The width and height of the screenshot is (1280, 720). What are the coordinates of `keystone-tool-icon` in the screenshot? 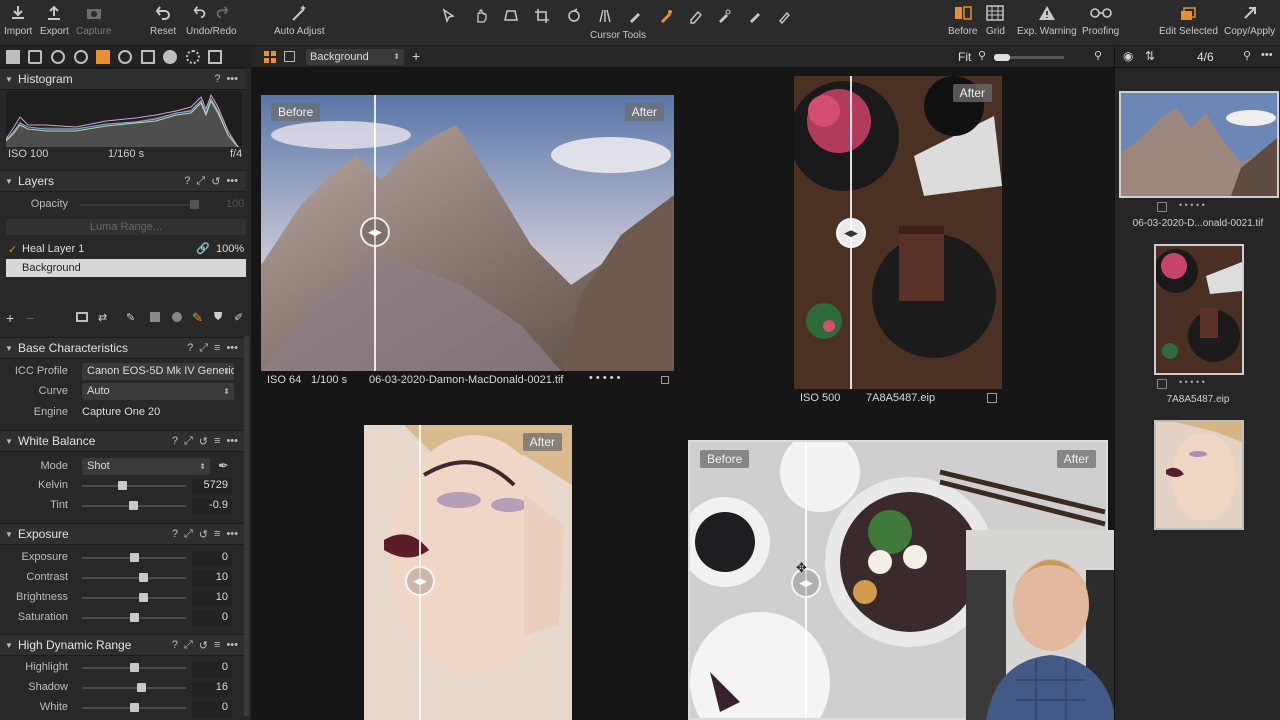 It's located at (605, 16).